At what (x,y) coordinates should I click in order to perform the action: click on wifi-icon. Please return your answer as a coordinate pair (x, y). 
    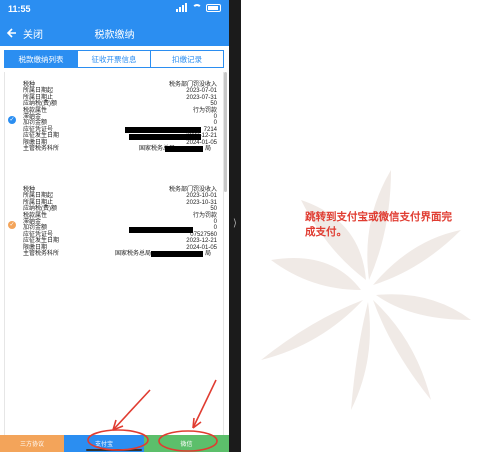
    Looking at the image, I should click on (197, 7).